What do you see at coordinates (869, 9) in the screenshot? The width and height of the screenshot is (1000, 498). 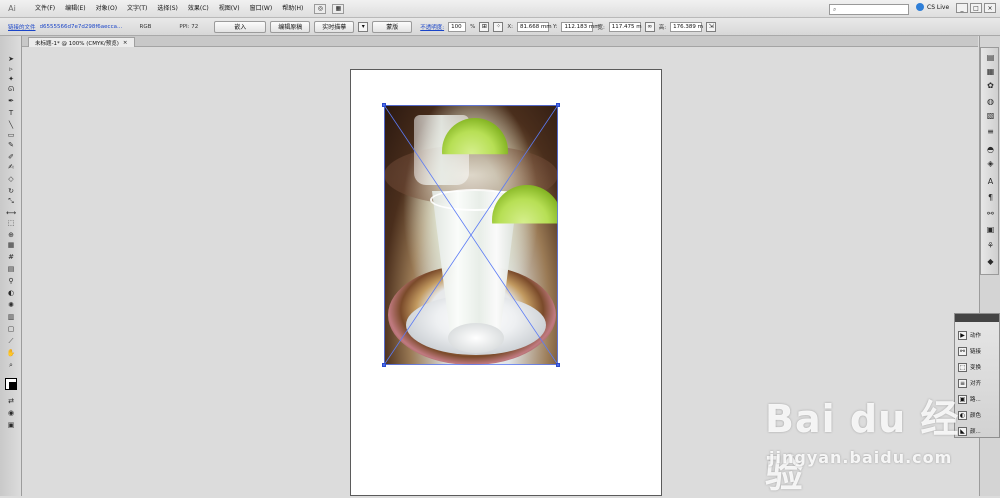 I see `search-input: ⌕` at bounding box center [869, 9].